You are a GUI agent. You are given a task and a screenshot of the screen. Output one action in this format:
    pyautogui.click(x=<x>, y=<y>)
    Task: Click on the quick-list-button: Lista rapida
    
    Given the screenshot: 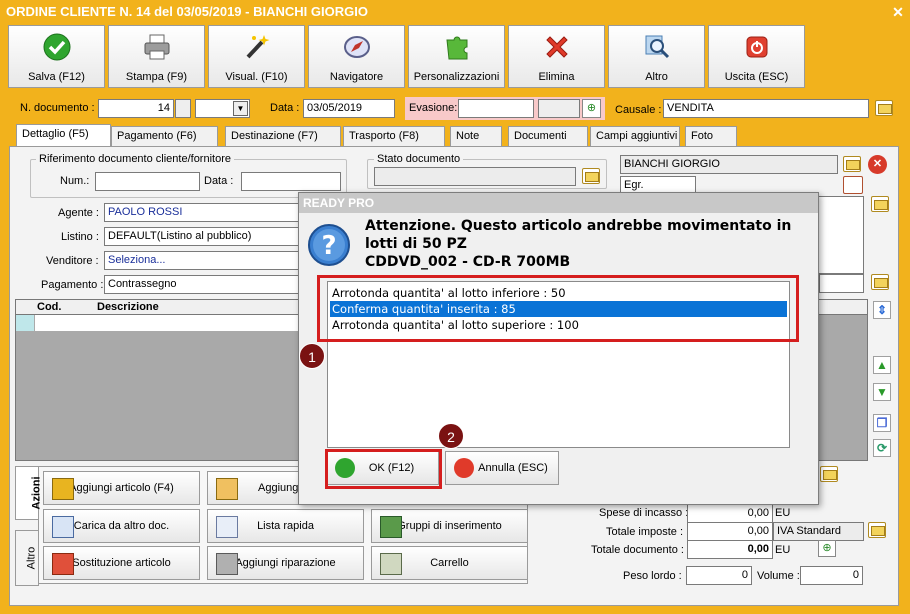 What is the action you would take?
    pyautogui.click(x=285, y=526)
    